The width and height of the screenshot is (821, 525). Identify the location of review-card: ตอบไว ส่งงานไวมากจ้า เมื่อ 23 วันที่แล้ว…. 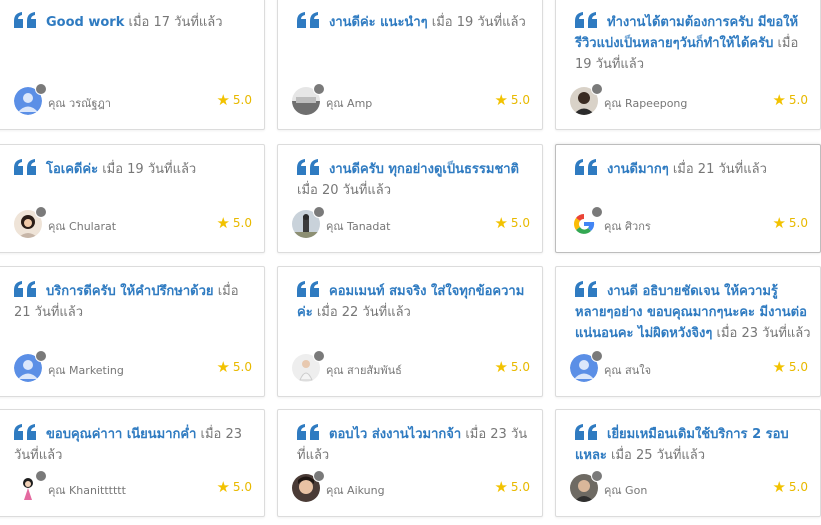
(410, 463).